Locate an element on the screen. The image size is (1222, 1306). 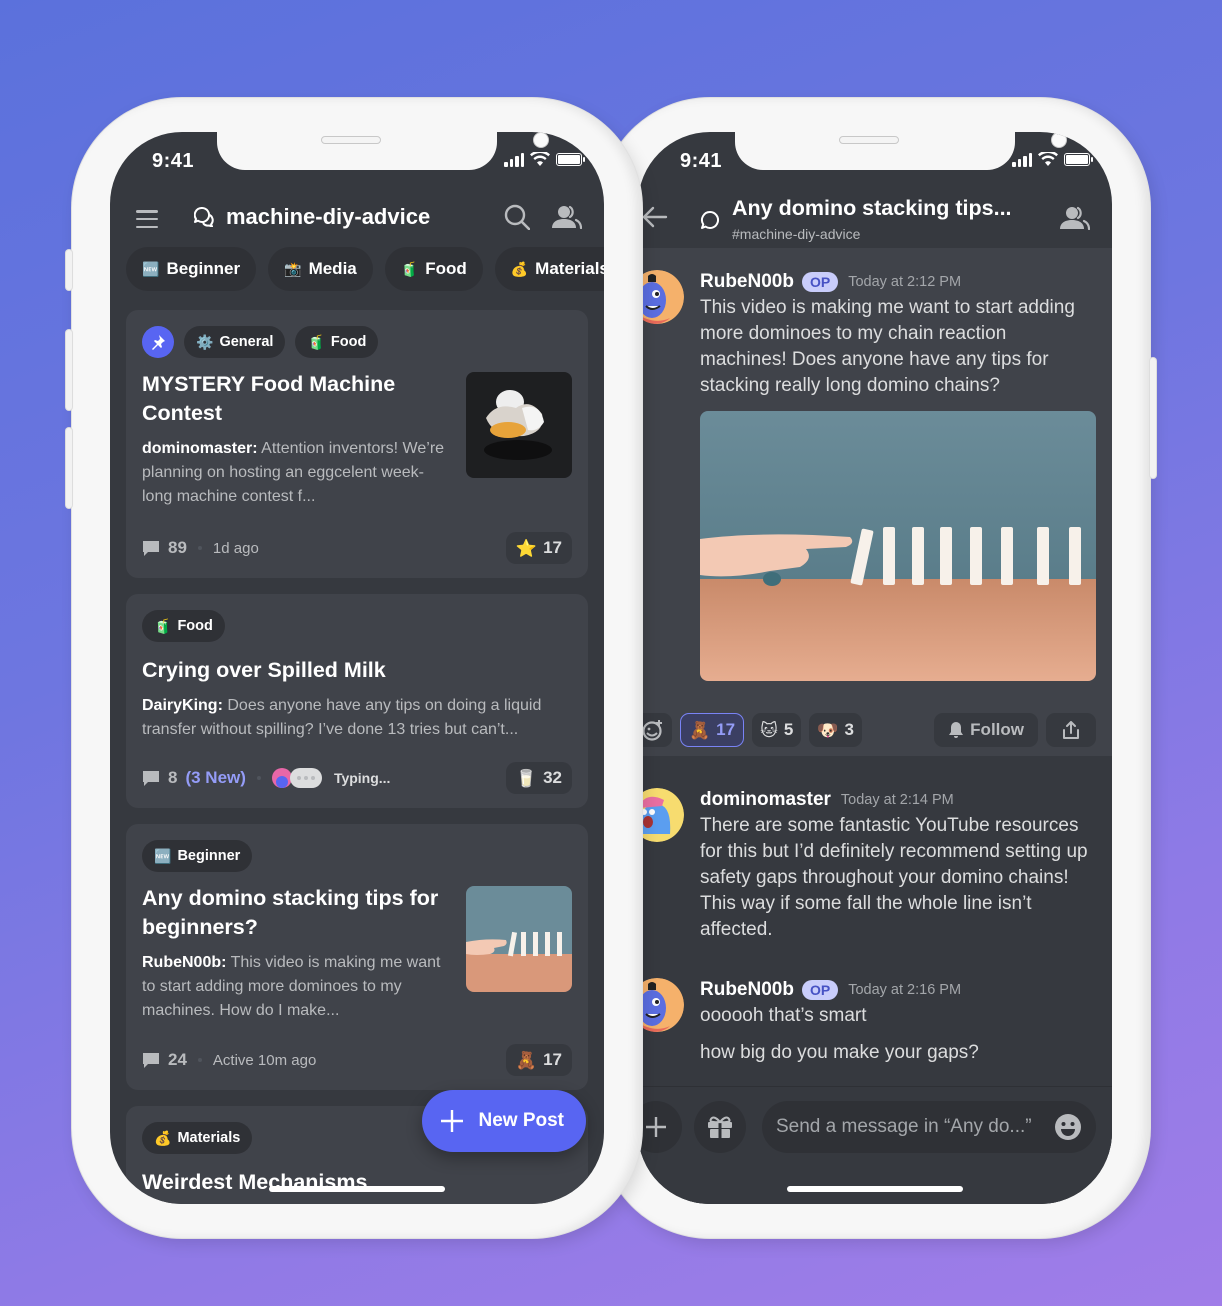
tag-filter-beginner: 🆕 Beginner is located at coordinates (191, 269).